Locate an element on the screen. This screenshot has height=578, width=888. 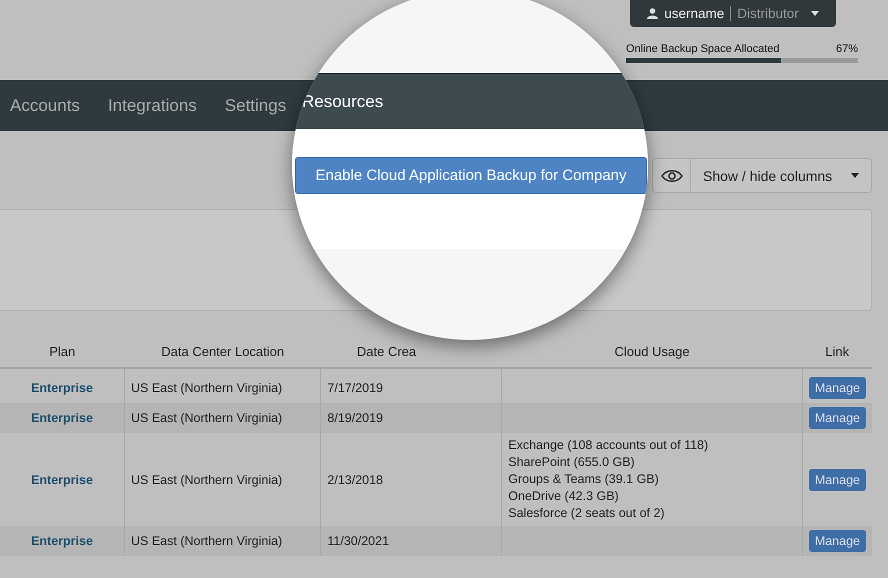
usage-text: Exchange (108 accounts out of 118) is located at coordinates (609, 445).